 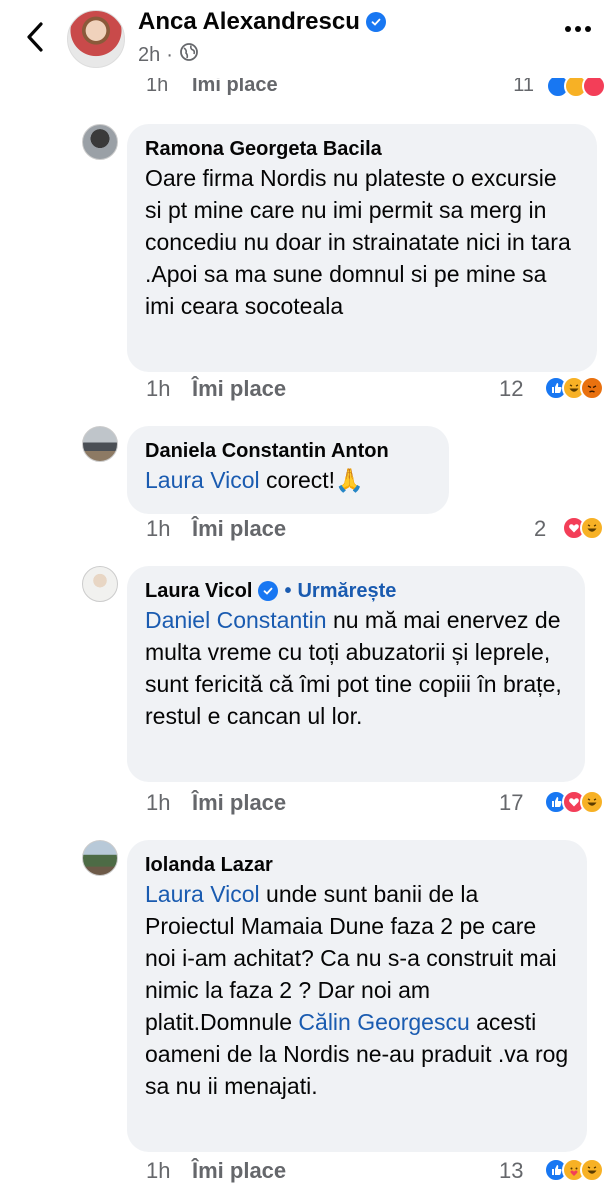 I want to click on commenter-name: Daniela Constantin Anton, so click(x=288, y=451).